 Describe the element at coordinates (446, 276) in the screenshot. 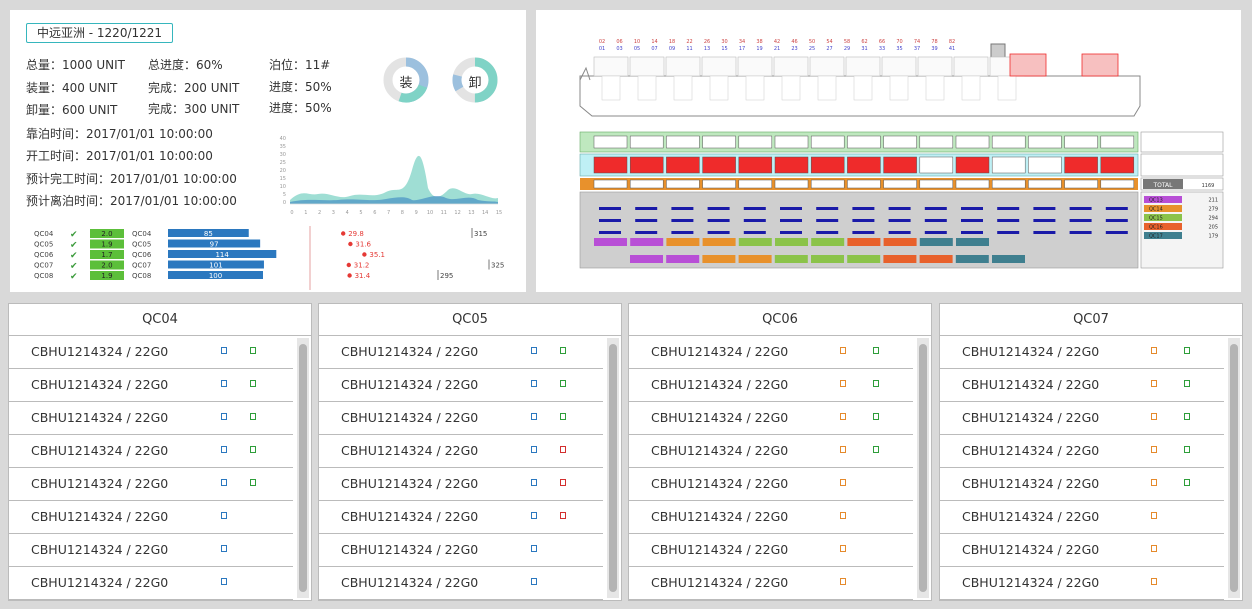

I see `qc-end-value: 295` at that location.